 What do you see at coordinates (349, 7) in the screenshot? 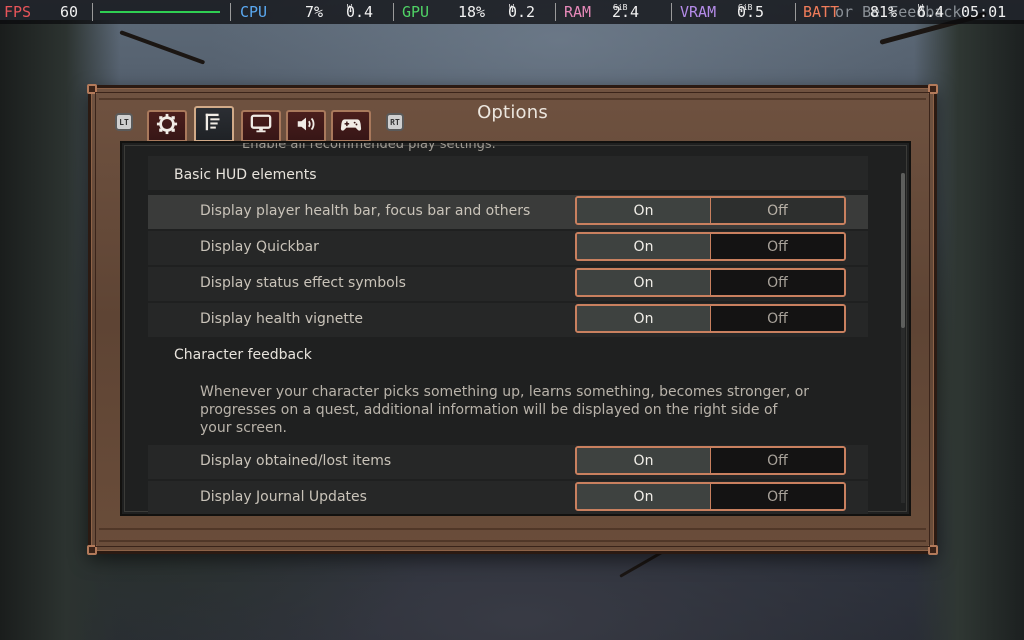
I see `cpu-power-unit: W` at bounding box center [349, 7].